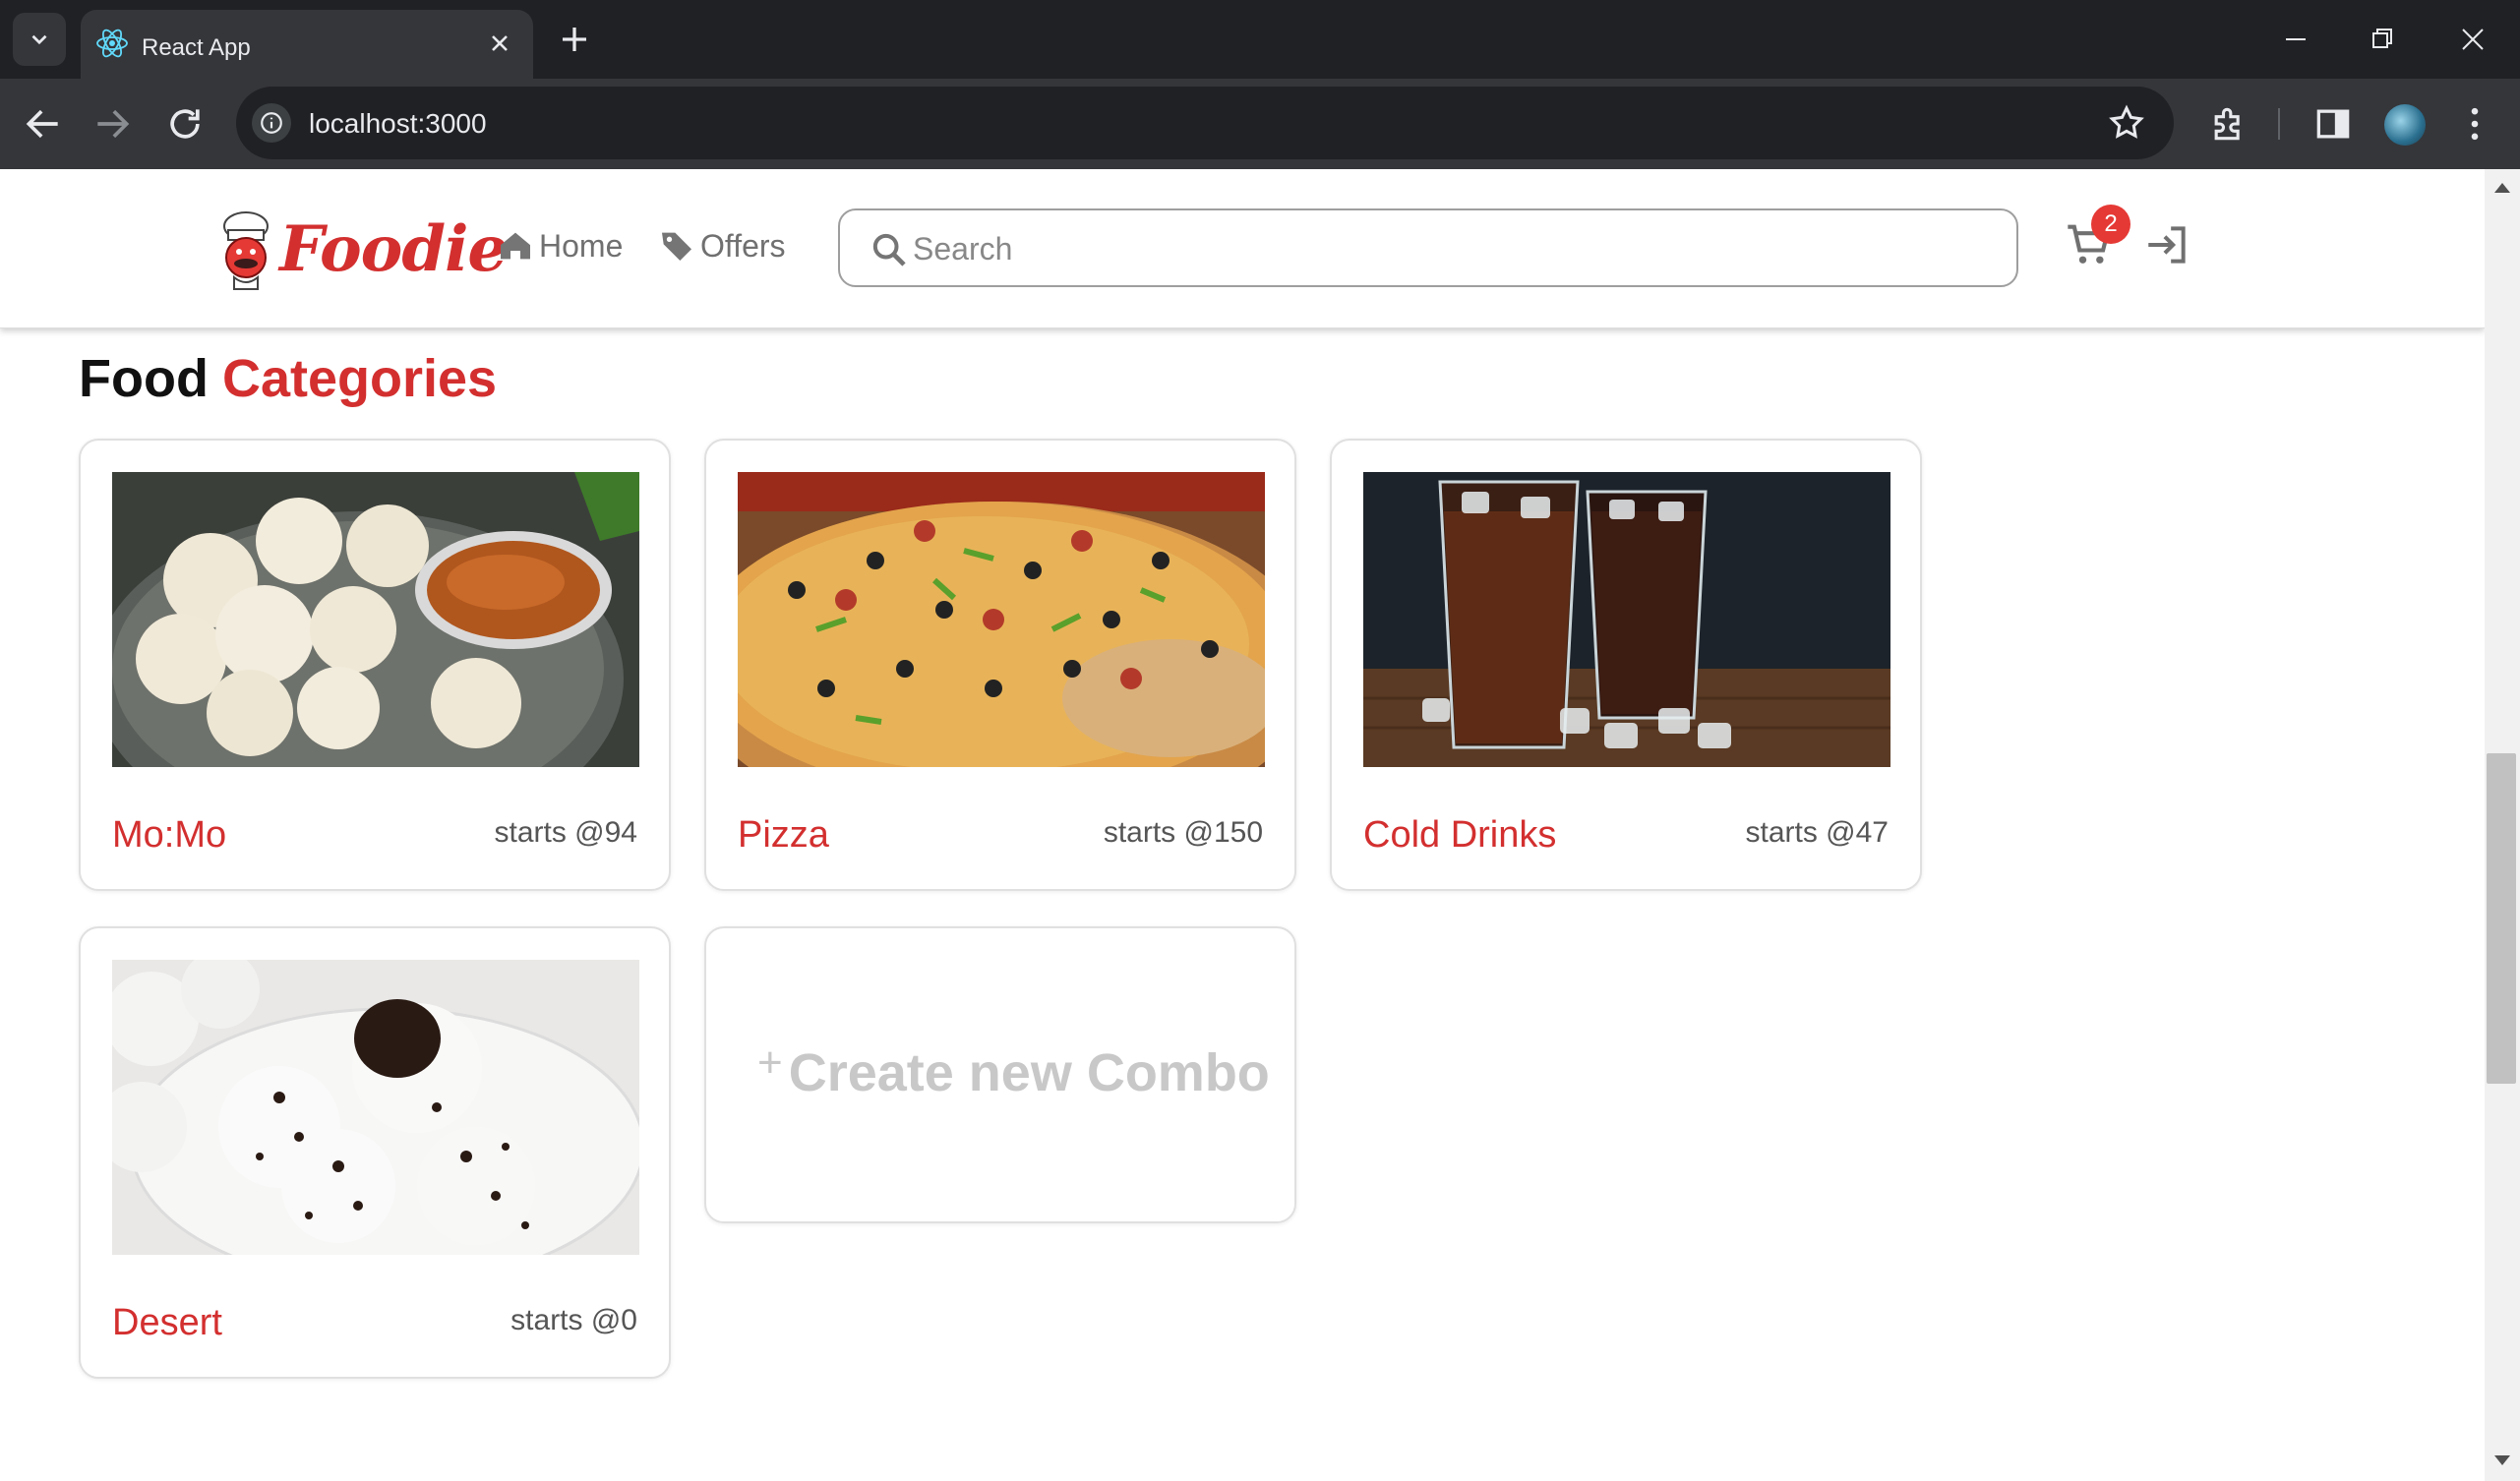  What do you see at coordinates (499, 43) in the screenshot?
I see `close-tab-icon` at bounding box center [499, 43].